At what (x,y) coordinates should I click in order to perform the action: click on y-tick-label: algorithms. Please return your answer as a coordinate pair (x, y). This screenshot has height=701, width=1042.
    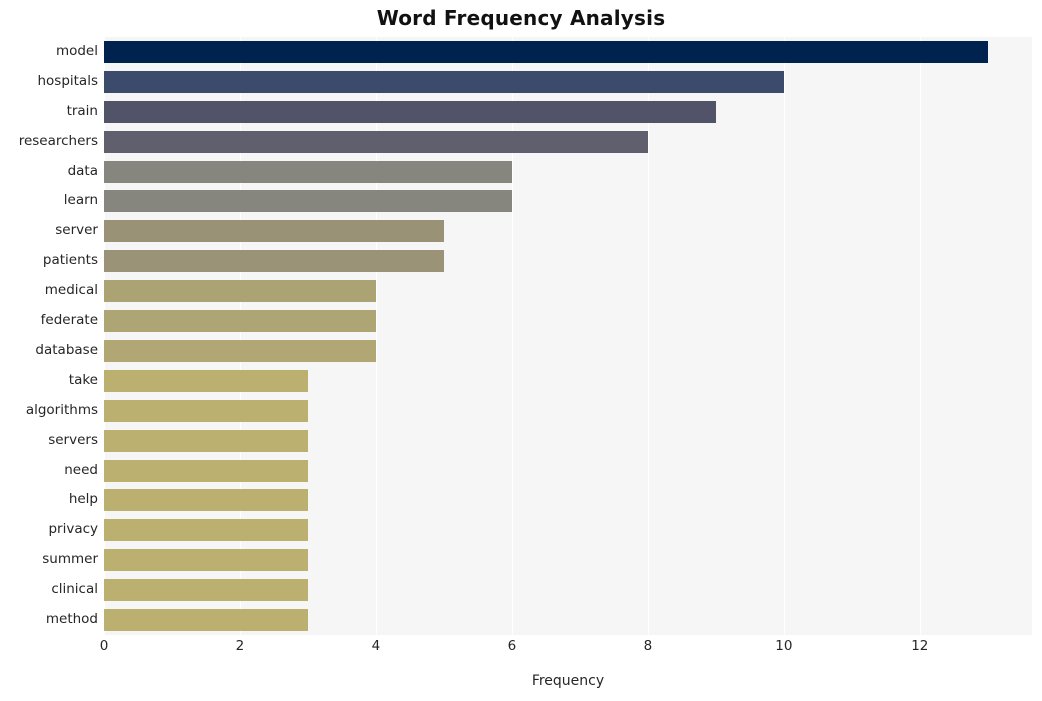
    Looking at the image, I should click on (61, 409).